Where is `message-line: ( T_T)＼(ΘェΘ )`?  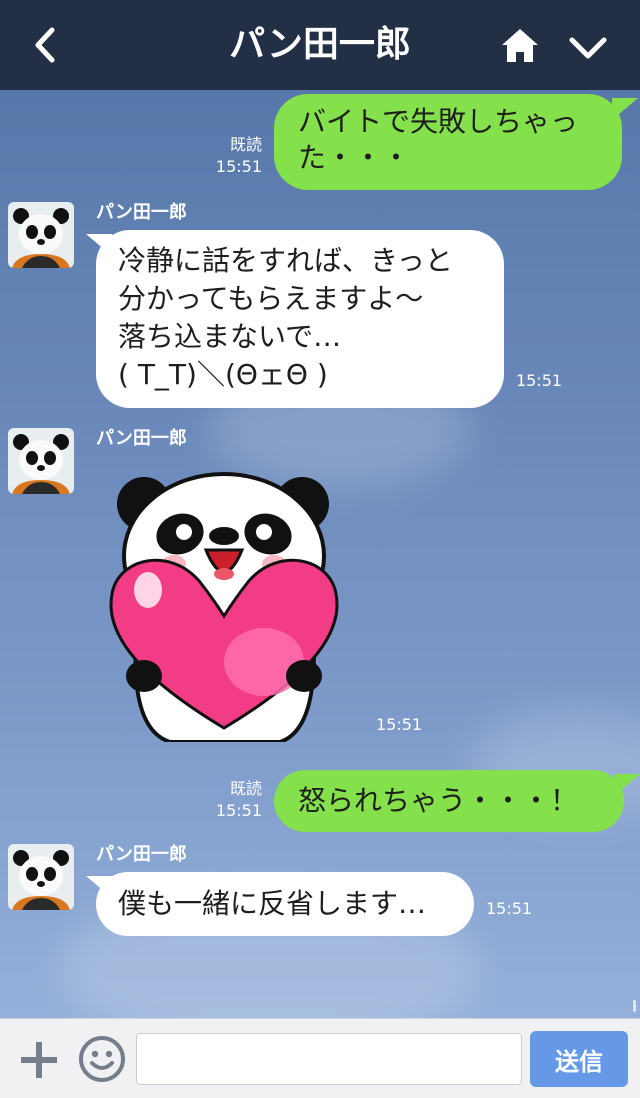
message-line: ( T_T)＼(ΘェΘ ) is located at coordinates (223, 374).